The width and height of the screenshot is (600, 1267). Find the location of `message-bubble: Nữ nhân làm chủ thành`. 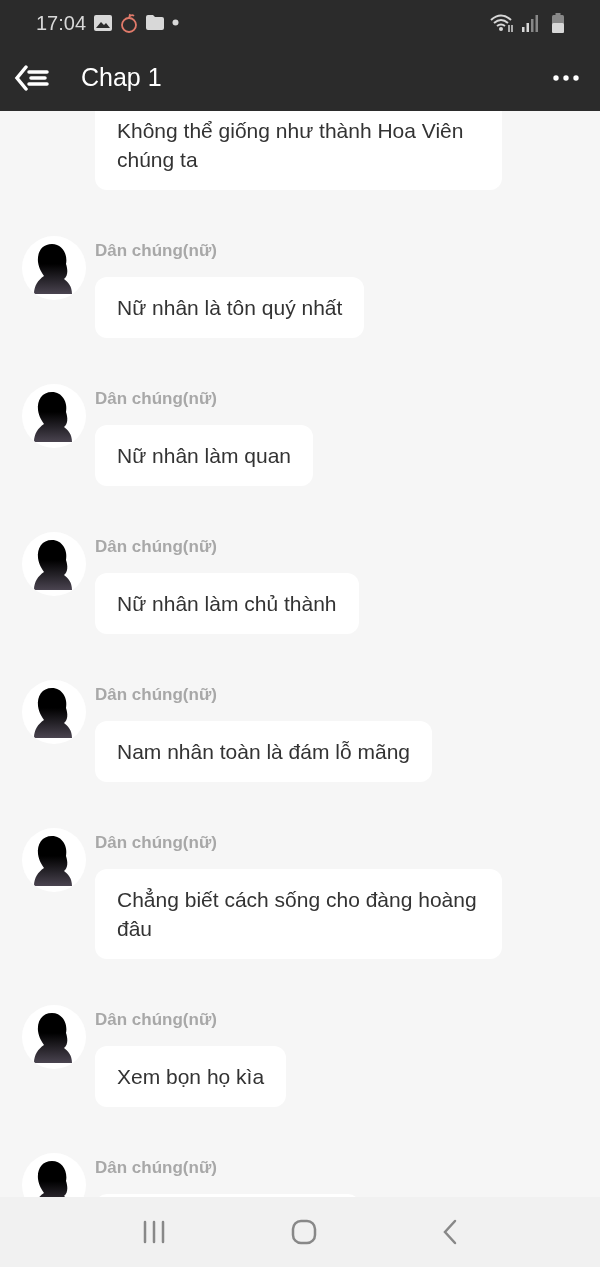

message-bubble: Nữ nhân làm chủ thành is located at coordinates (227, 603).